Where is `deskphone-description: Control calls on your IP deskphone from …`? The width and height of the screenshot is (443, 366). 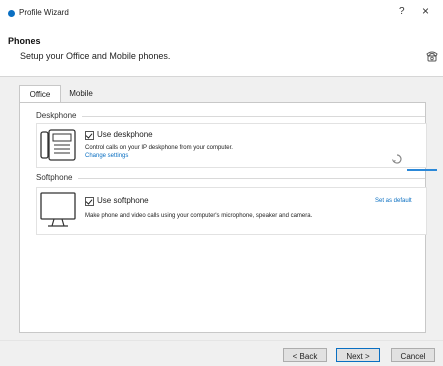
deskphone-description: Control calls on your IP deskphone from … is located at coordinates (159, 148).